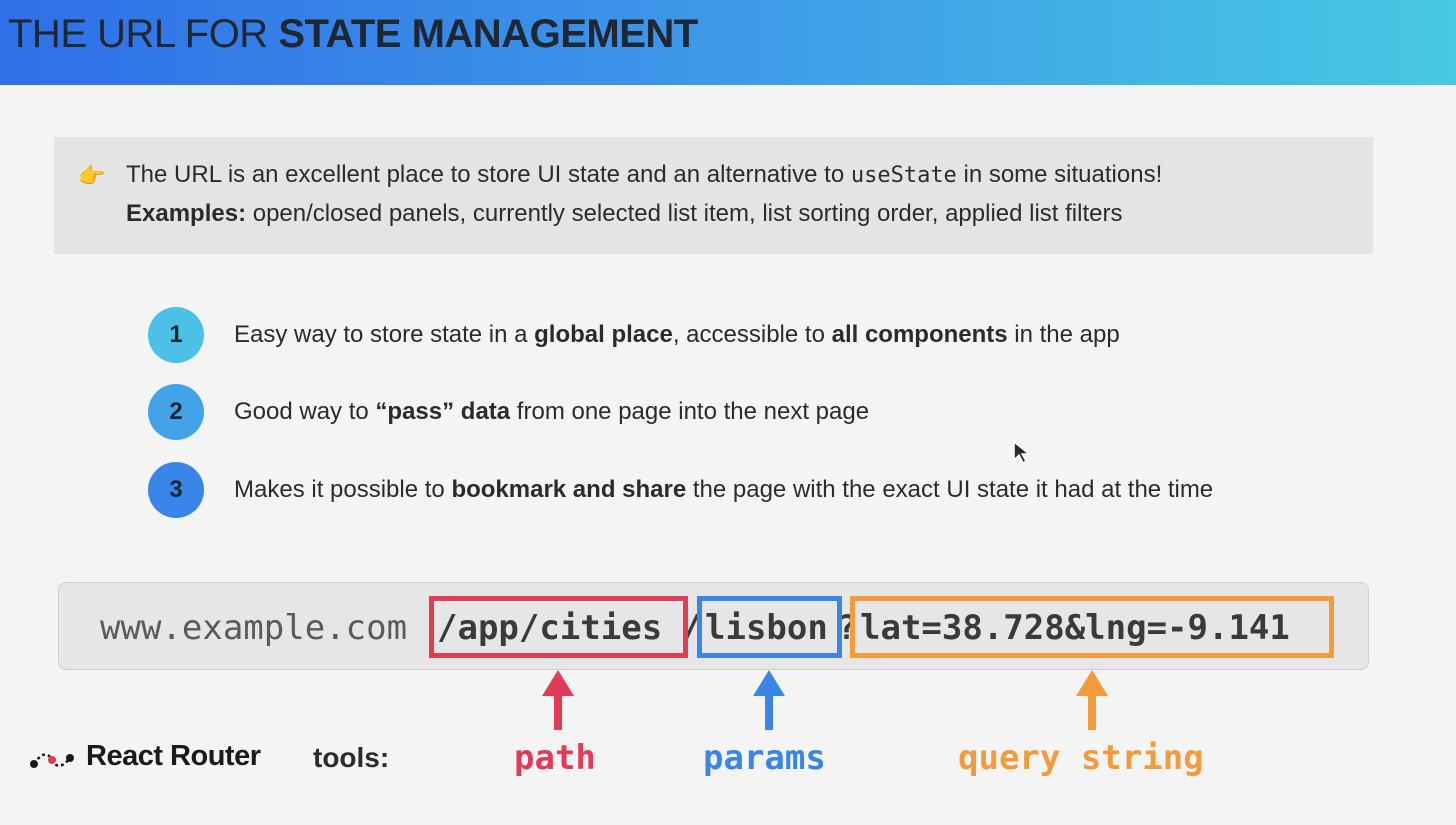 The image size is (1456, 825). I want to click on react-router-brand: React Router, so click(173, 756).